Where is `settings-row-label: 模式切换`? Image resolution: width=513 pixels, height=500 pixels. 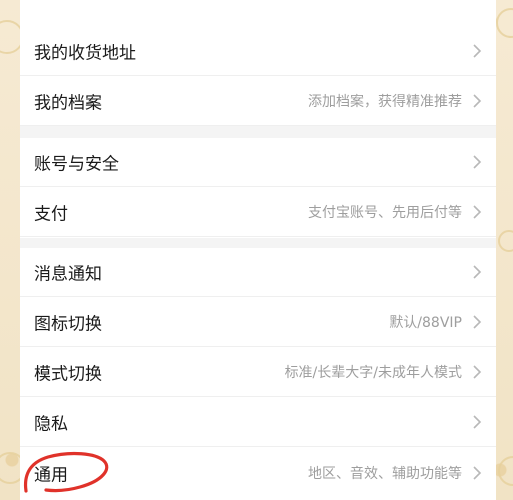 settings-row-label: 模式切换 is located at coordinates (68, 374).